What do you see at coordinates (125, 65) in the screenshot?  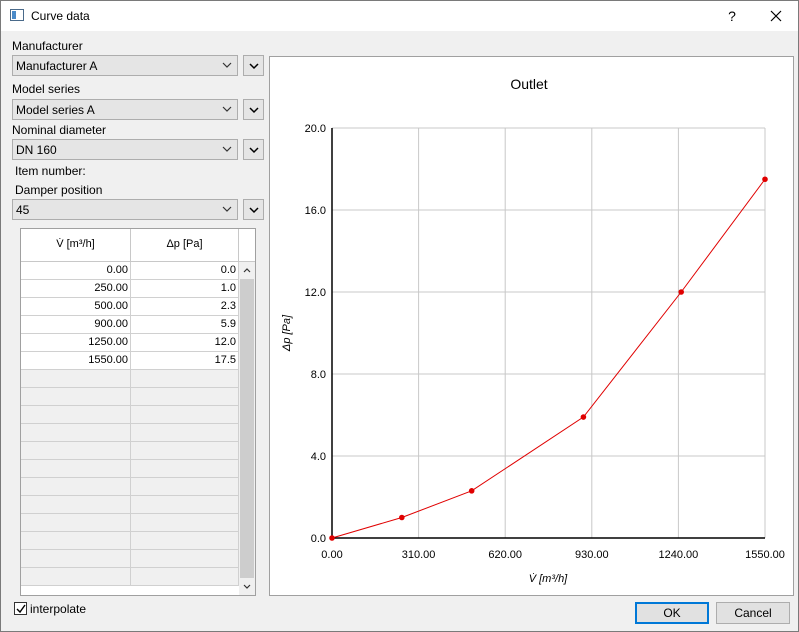 I see `manufacturer-select: Manufacturer A` at bounding box center [125, 65].